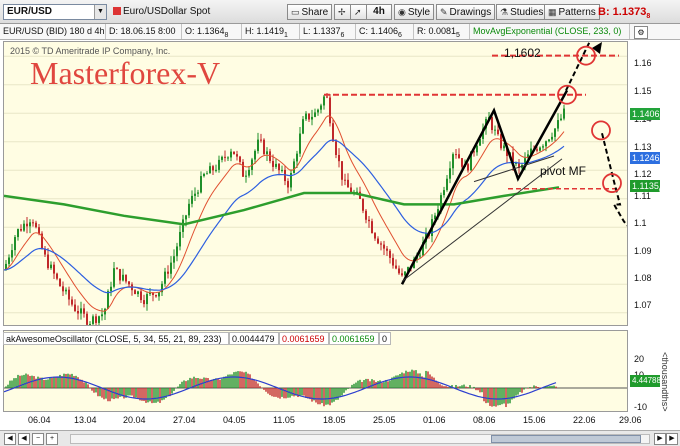  What do you see at coordinates (566, 439) in the screenshot?
I see `scrollbar-thumb` at bounding box center [566, 439].